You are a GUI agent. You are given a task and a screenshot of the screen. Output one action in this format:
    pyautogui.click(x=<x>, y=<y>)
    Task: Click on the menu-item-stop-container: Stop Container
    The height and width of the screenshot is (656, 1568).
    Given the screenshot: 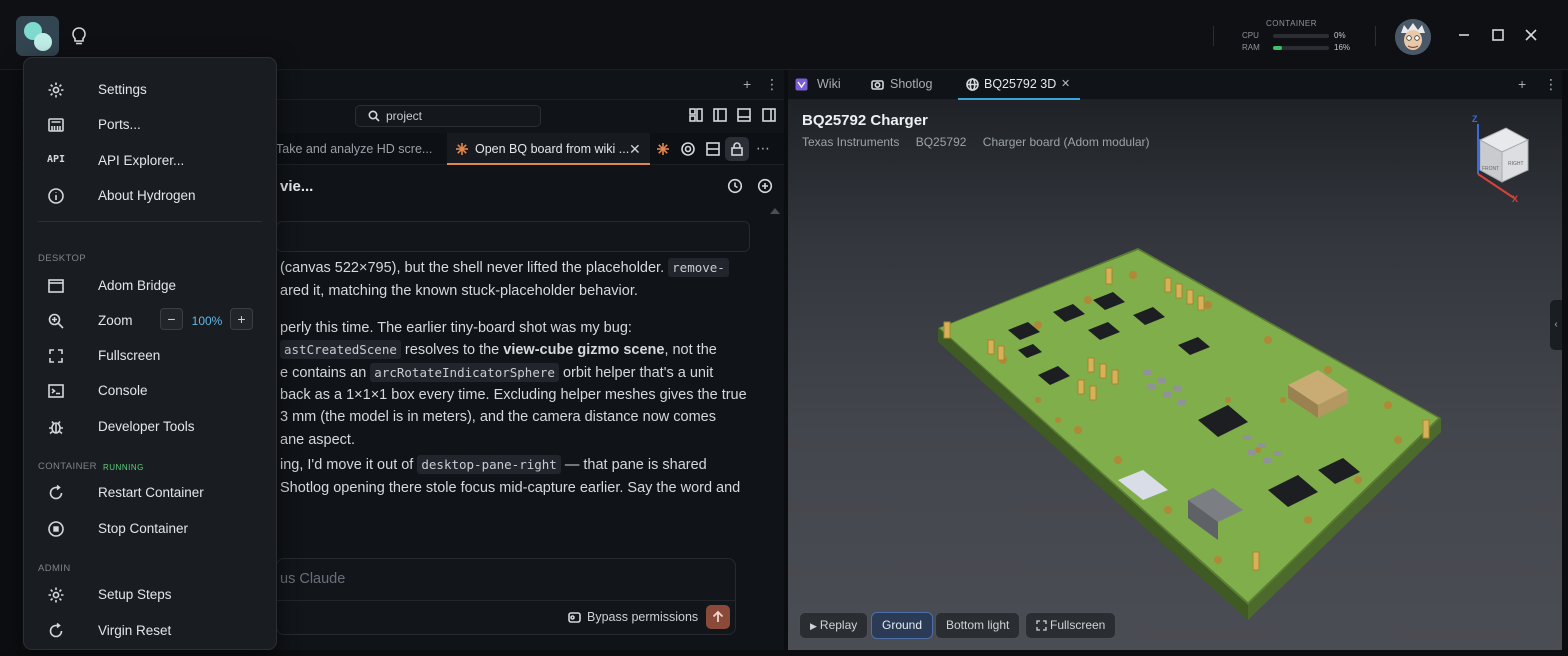 What is the action you would take?
    pyautogui.click(x=161, y=529)
    